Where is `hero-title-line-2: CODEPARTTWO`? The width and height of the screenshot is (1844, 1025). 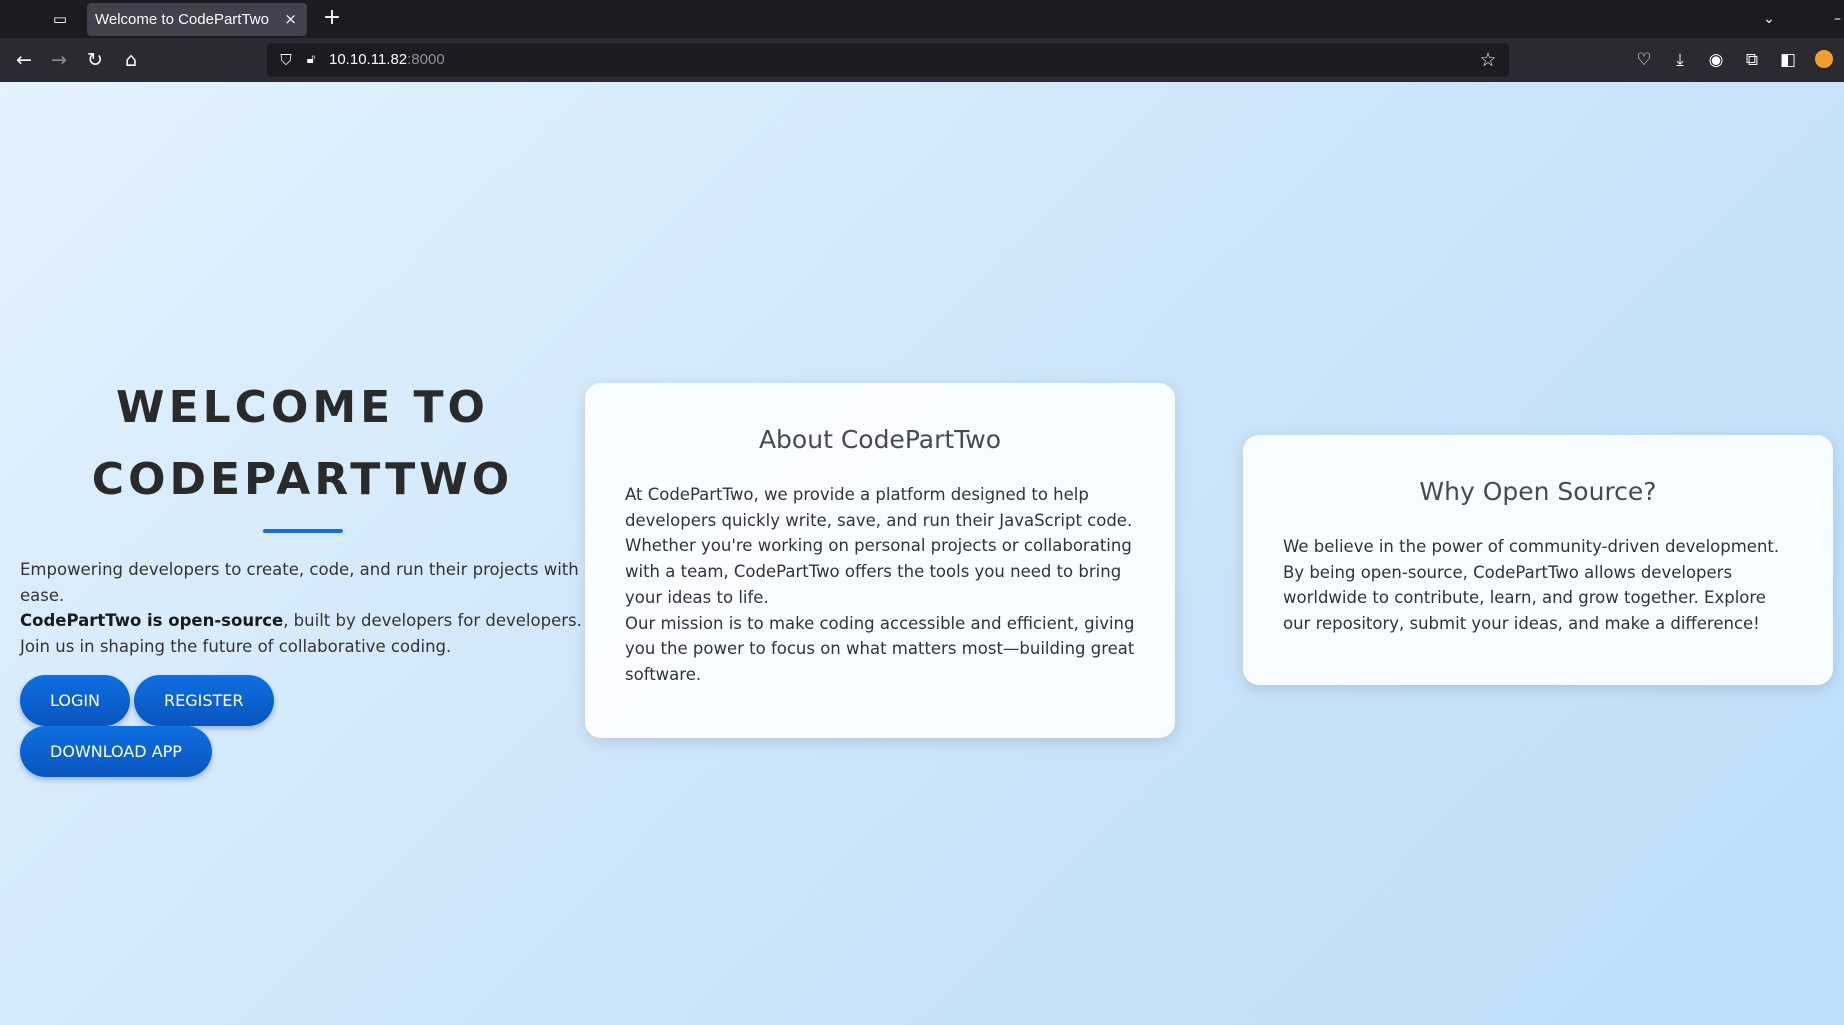
hero-title-line-2: CODEPARTTWO is located at coordinates (302, 479).